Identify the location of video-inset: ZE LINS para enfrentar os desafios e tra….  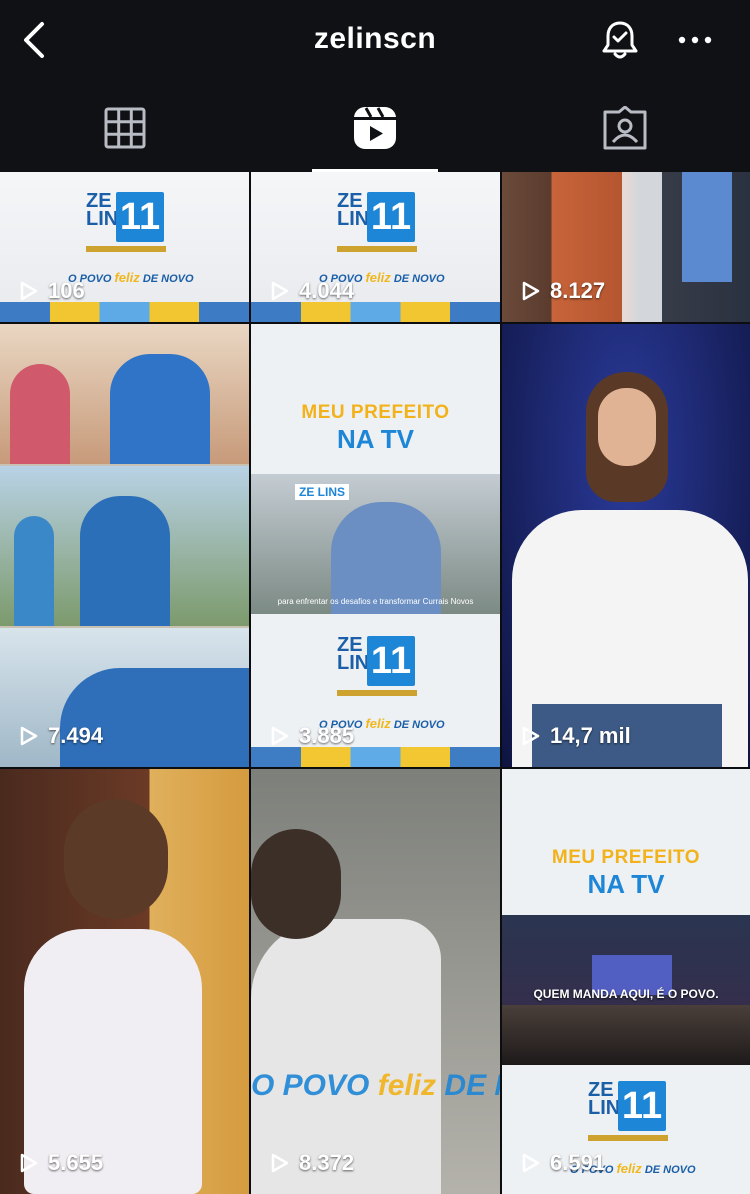
(375, 544).